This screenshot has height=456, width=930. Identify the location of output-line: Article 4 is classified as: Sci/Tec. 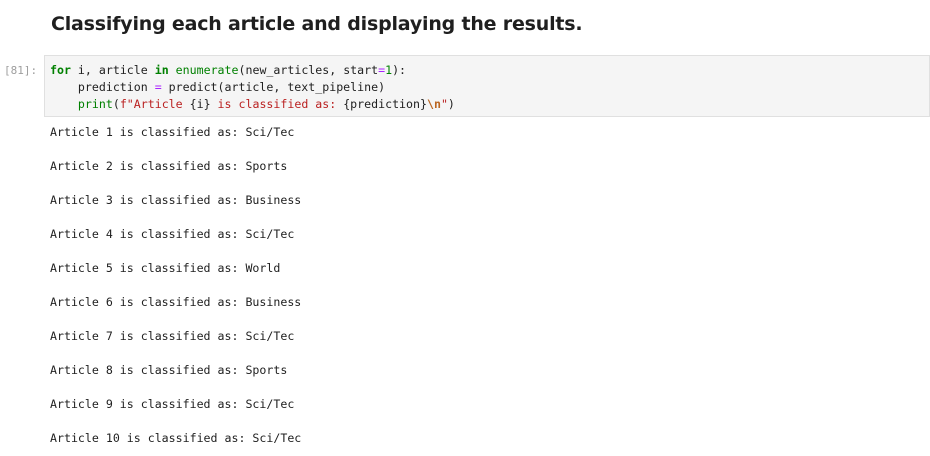
(172, 234).